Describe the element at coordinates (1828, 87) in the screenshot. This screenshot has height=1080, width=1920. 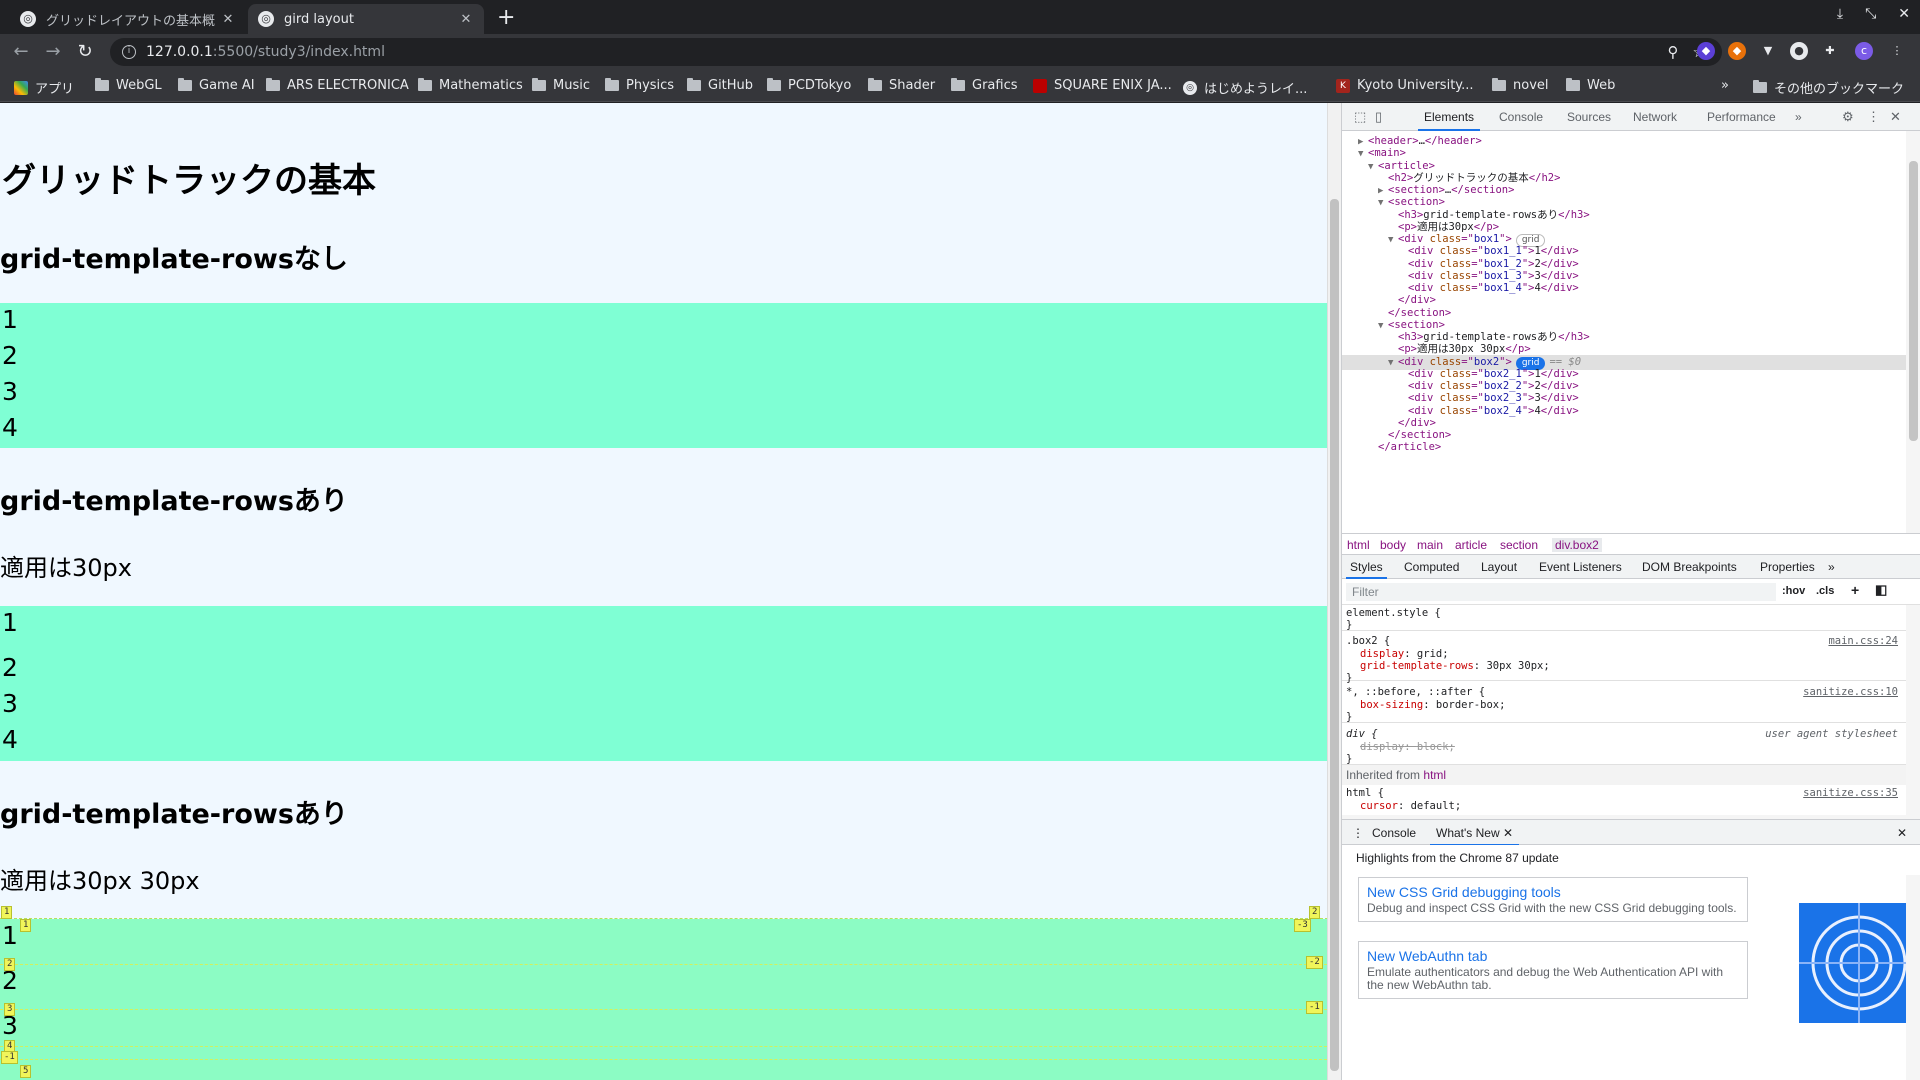
I see `other-bookmarks: その他のブックマーク` at that location.